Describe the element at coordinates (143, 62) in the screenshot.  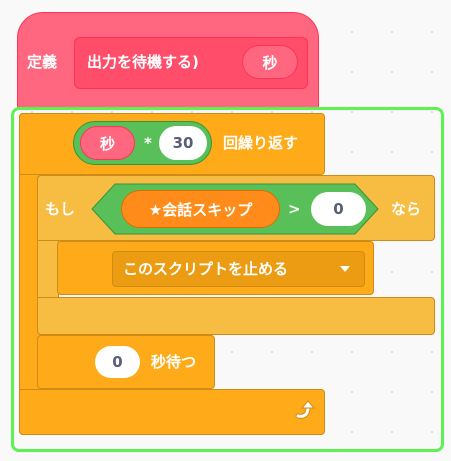
I see `procedure-label: 出力を待機する)` at that location.